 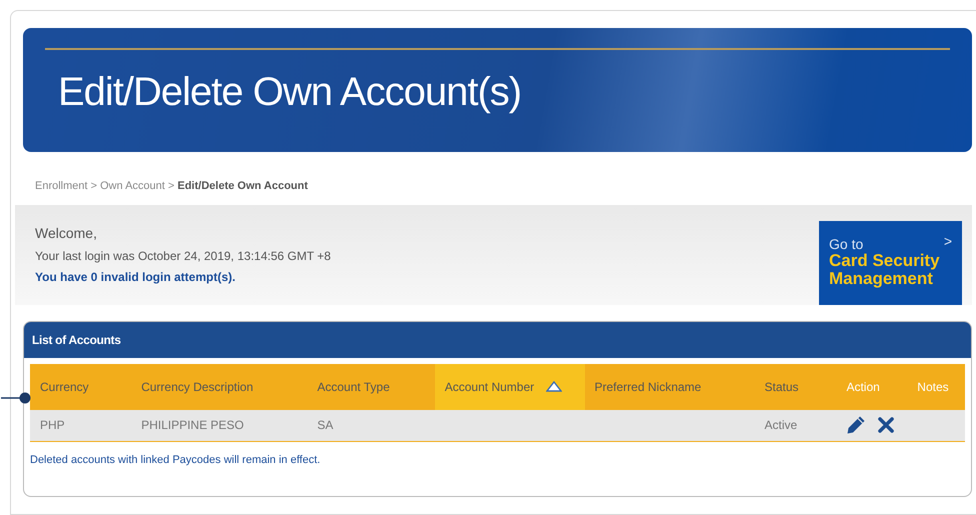 What do you see at coordinates (781, 425) in the screenshot?
I see `table-cell: Active` at bounding box center [781, 425].